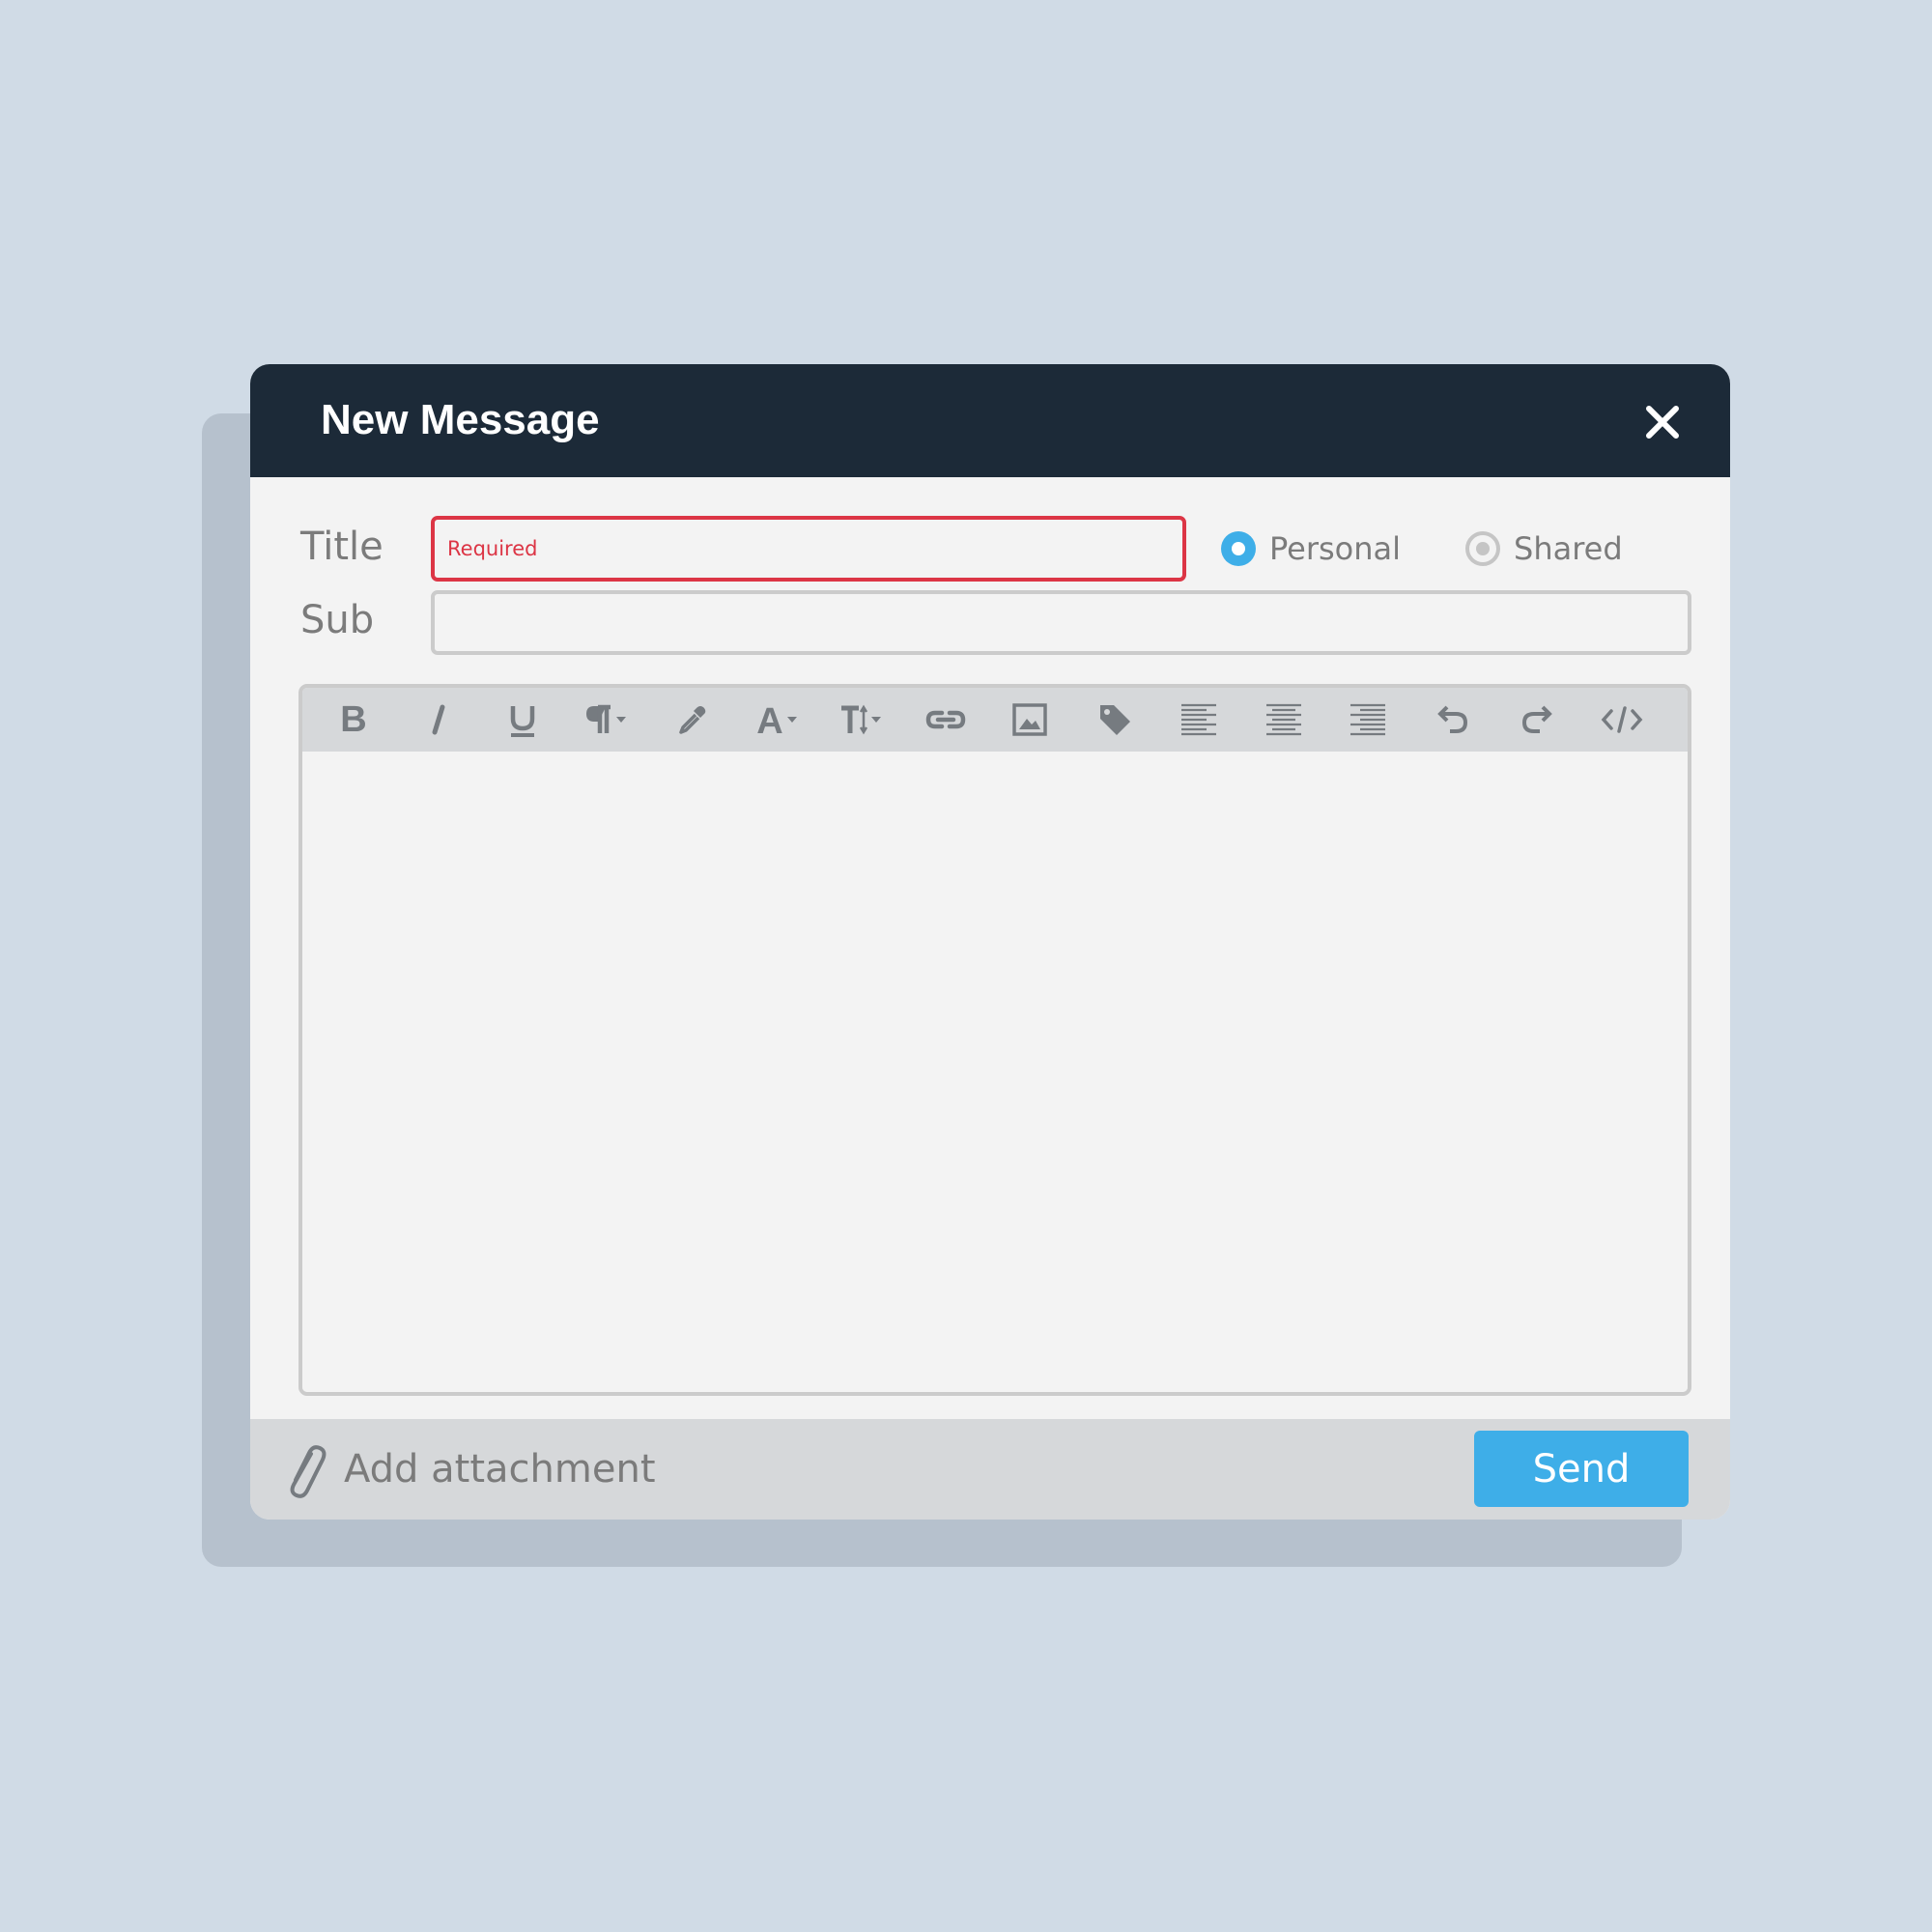  I want to click on svg-text: B, so click(353, 719).